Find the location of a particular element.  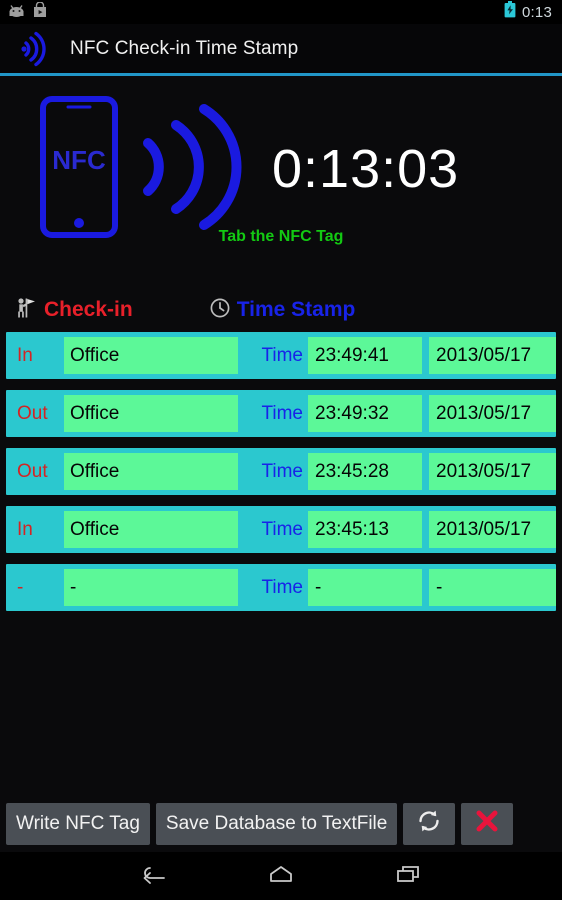

status-notification-icons is located at coordinates (23, 11).